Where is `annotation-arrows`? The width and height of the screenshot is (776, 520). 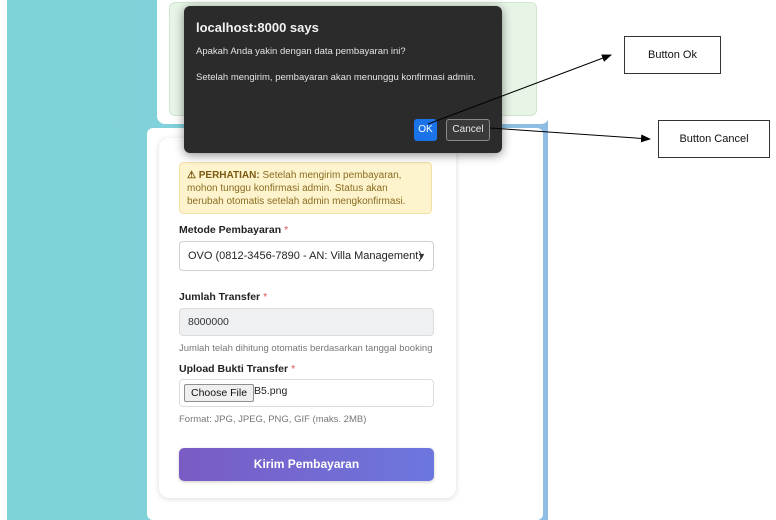
annotation-arrows is located at coordinates (539, 98).